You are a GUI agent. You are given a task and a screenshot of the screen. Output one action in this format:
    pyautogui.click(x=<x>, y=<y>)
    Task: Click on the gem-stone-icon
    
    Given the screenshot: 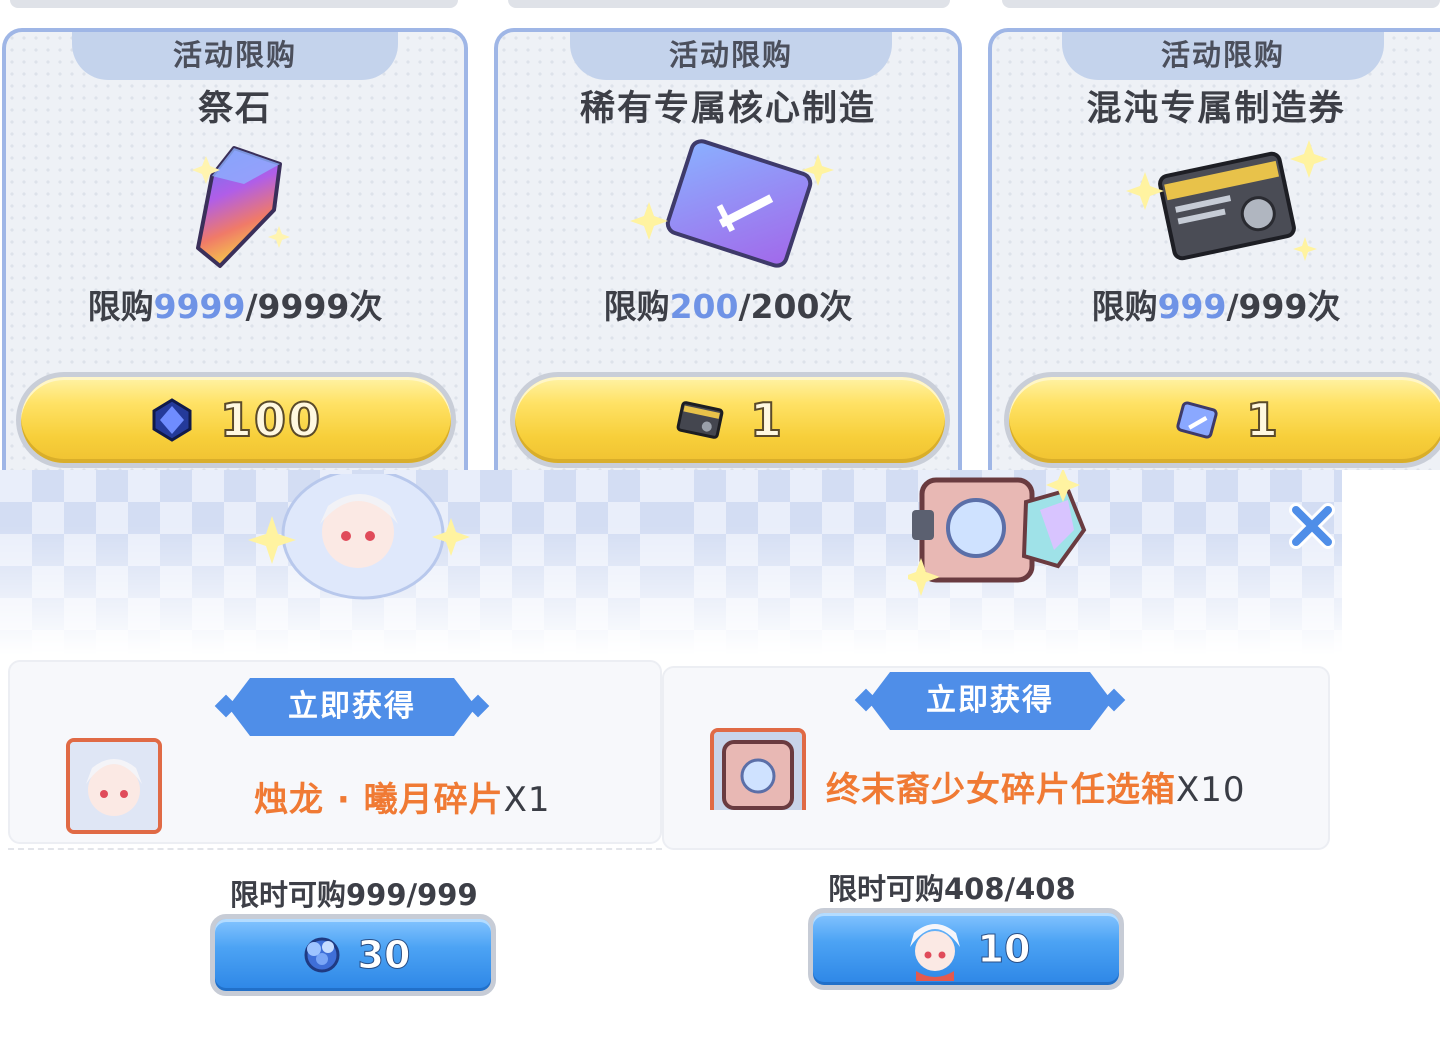 What is the action you would take?
    pyautogui.click(x=241, y=207)
    